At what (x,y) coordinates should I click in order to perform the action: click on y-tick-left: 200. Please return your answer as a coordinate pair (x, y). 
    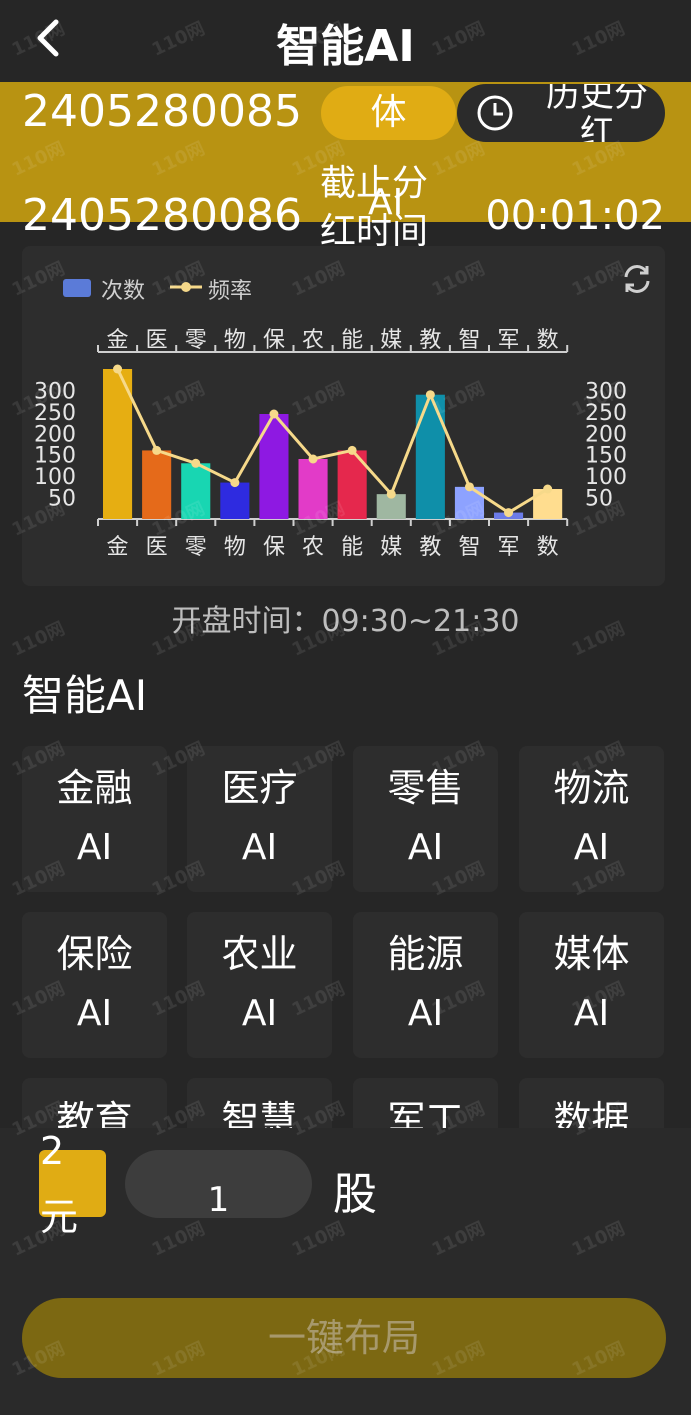
    Looking at the image, I should click on (55, 434).